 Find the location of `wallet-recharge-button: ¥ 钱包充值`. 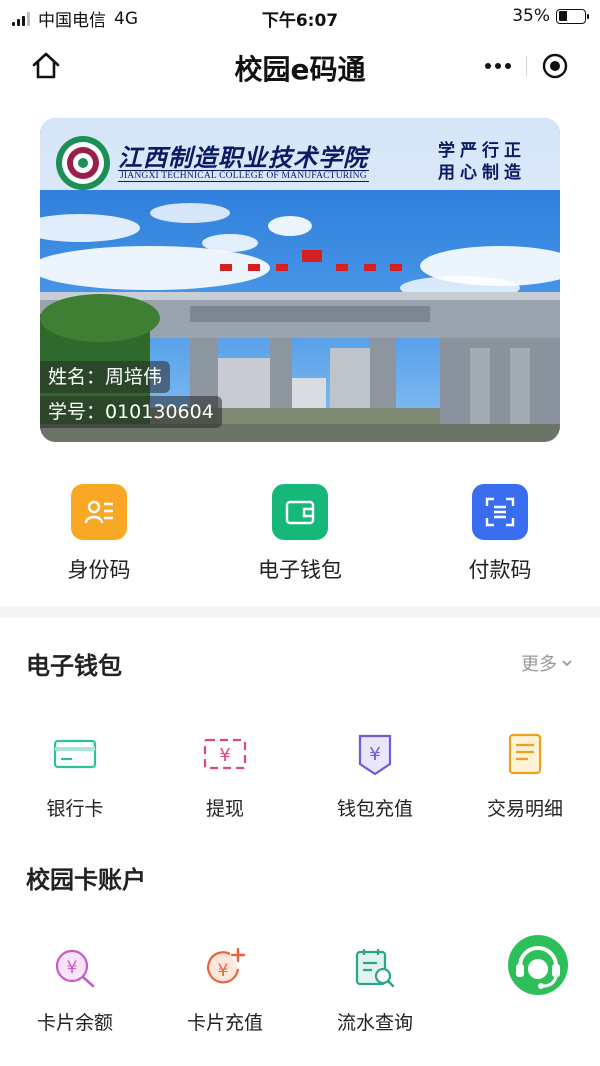

wallet-recharge-button: ¥ 钱包充值 is located at coordinates (375, 773).